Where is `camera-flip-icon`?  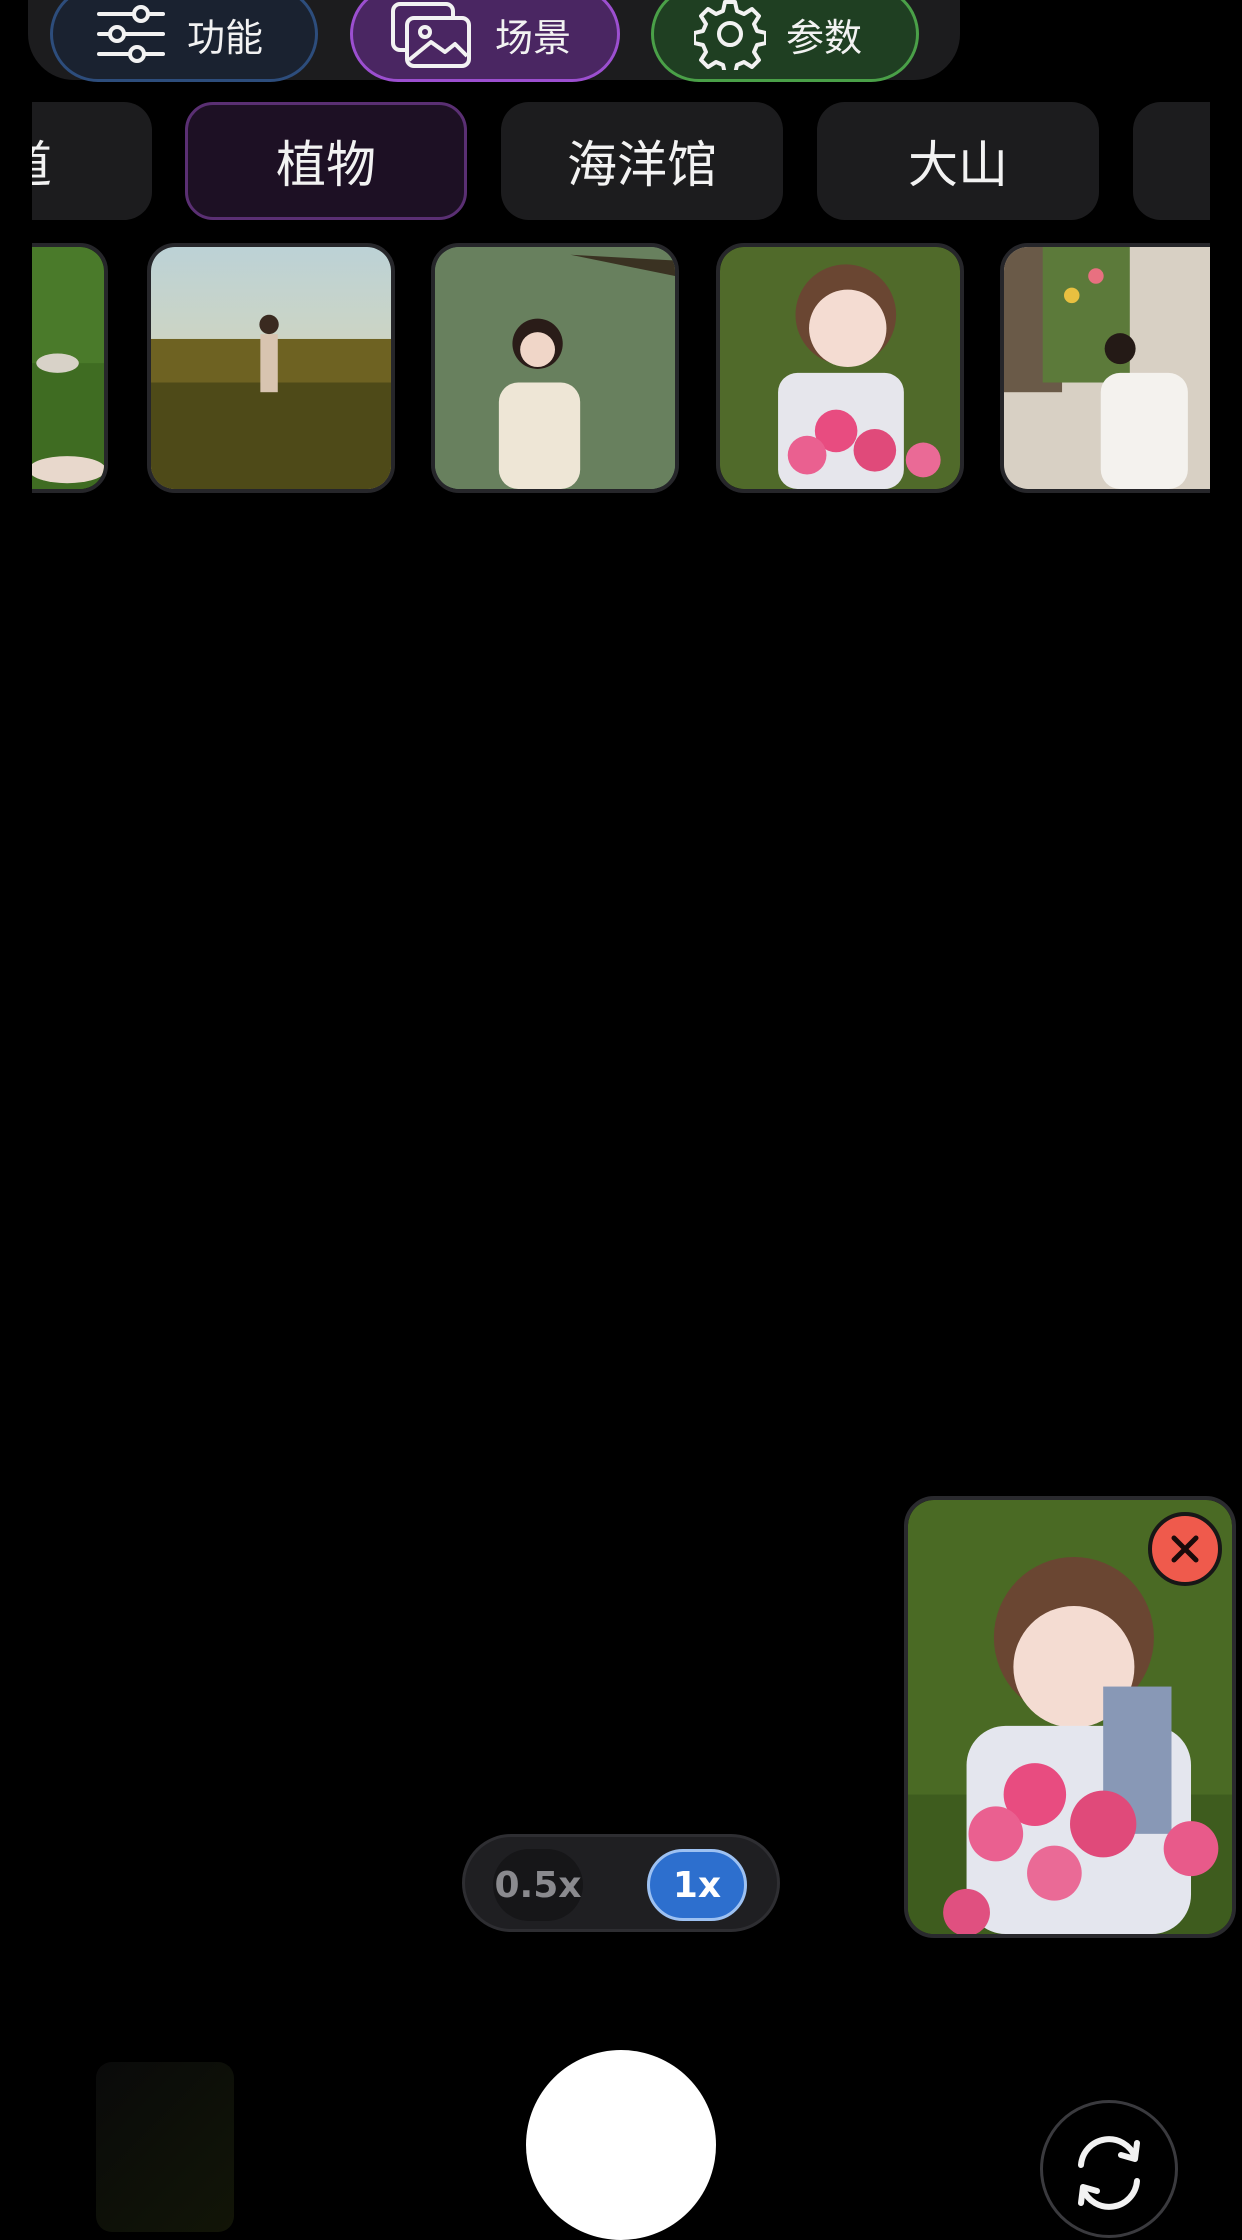 camera-flip-icon is located at coordinates (1109, 2173).